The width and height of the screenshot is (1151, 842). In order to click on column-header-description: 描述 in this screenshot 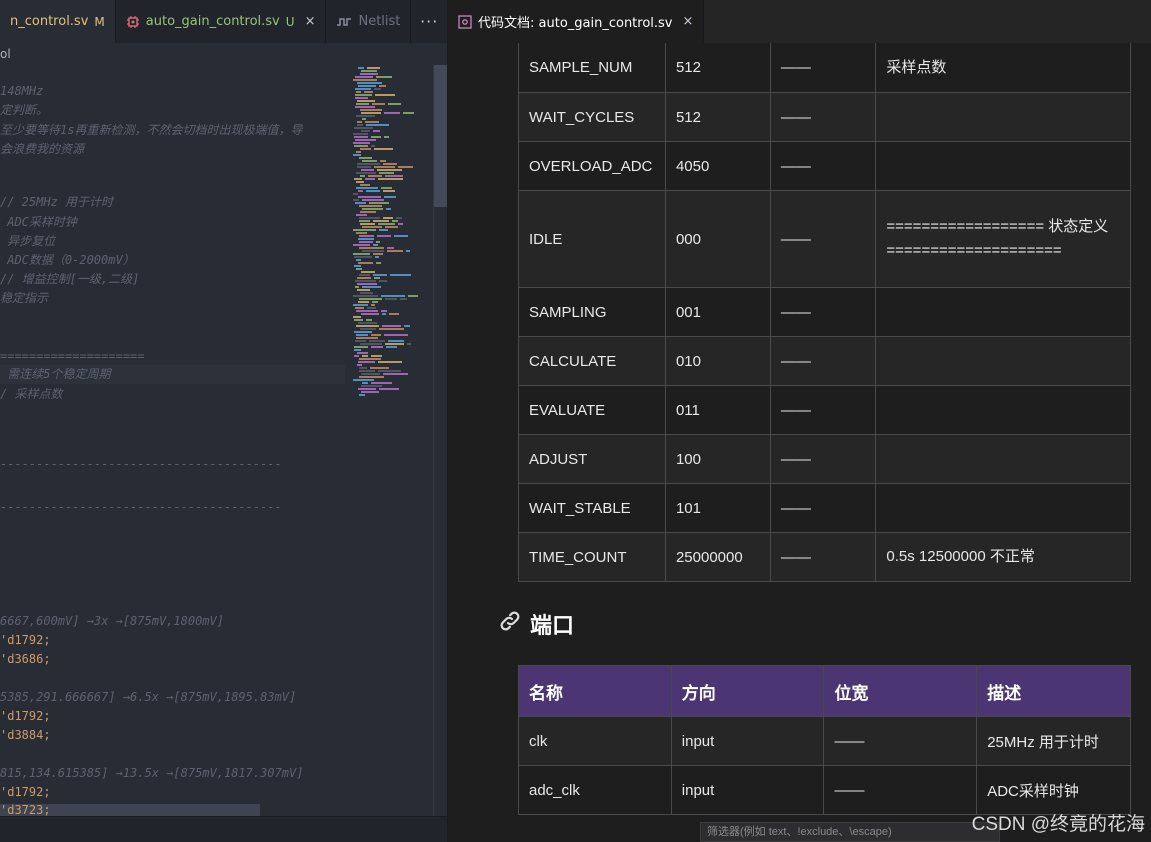, I will do `click(1053, 691)`.